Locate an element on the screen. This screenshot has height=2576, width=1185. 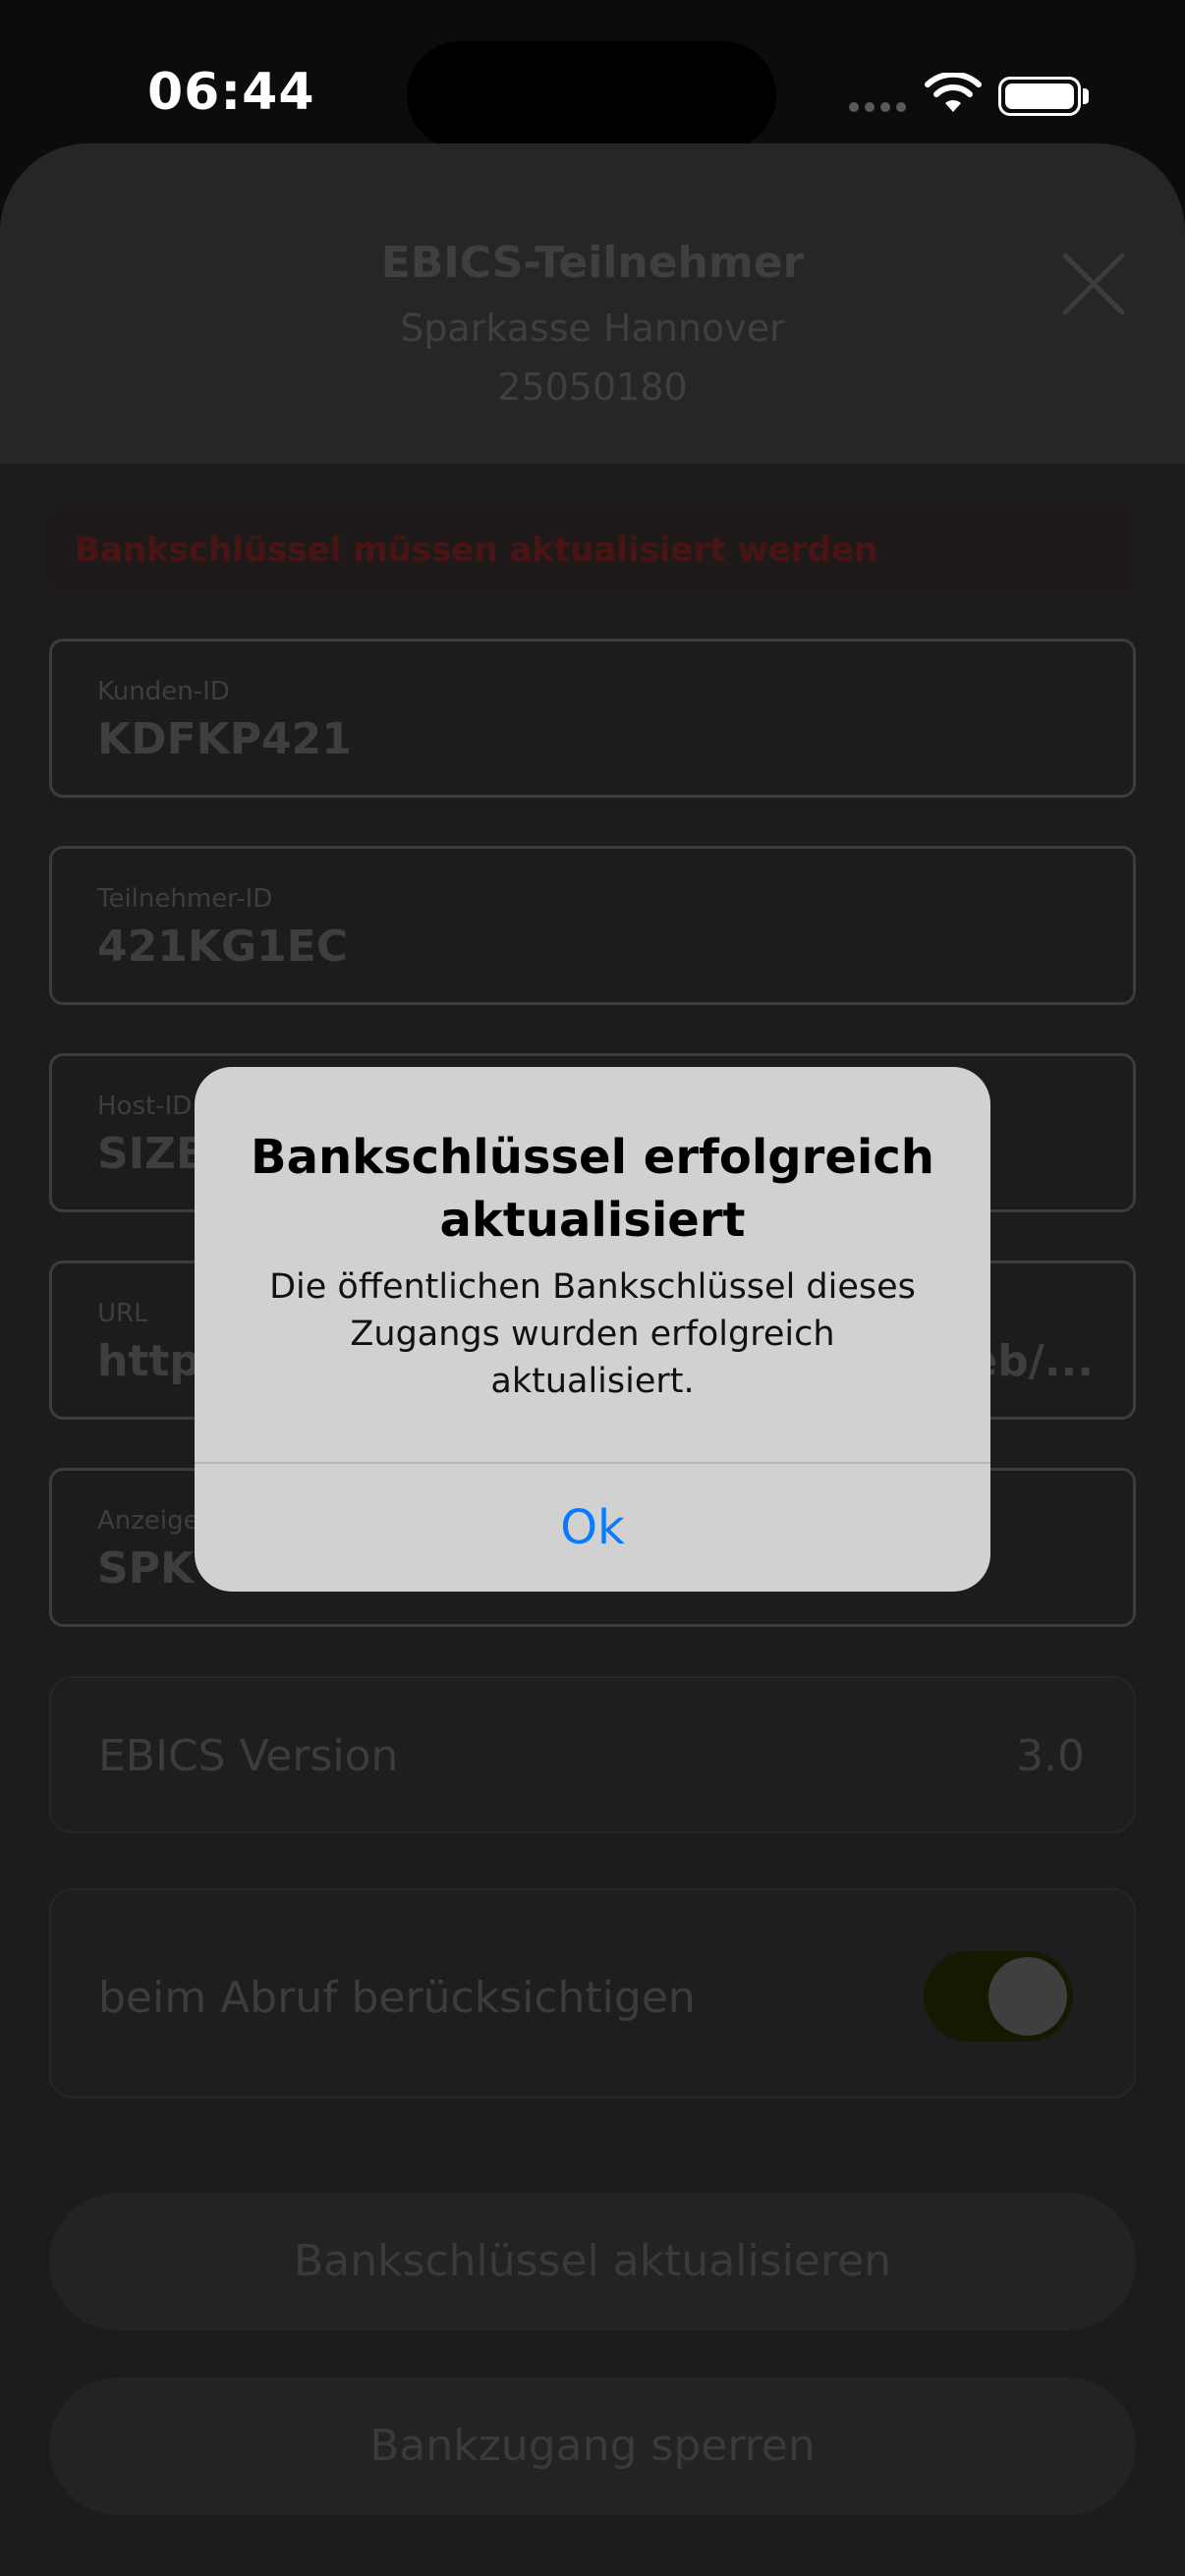
close-icon is located at coordinates (1093, 284).